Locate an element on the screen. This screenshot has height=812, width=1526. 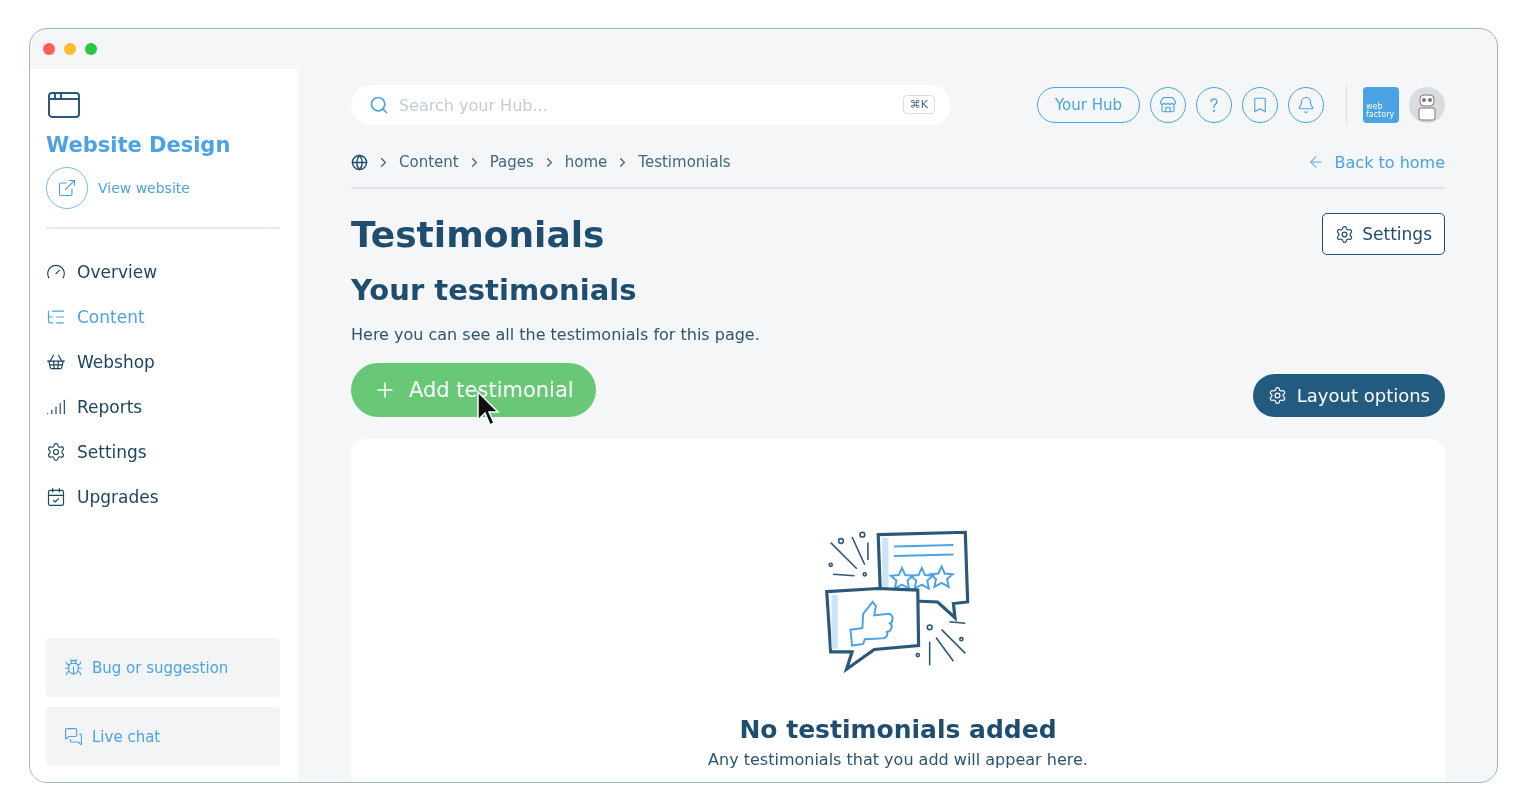
bell-icon is located at coordinates (1306, 105).